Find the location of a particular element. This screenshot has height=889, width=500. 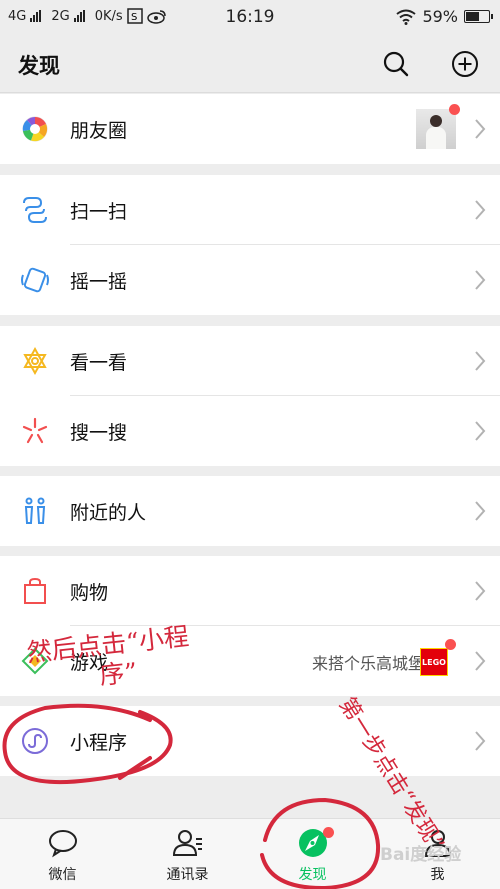

battery-percent: 59% is located at coordinates (440, 16).